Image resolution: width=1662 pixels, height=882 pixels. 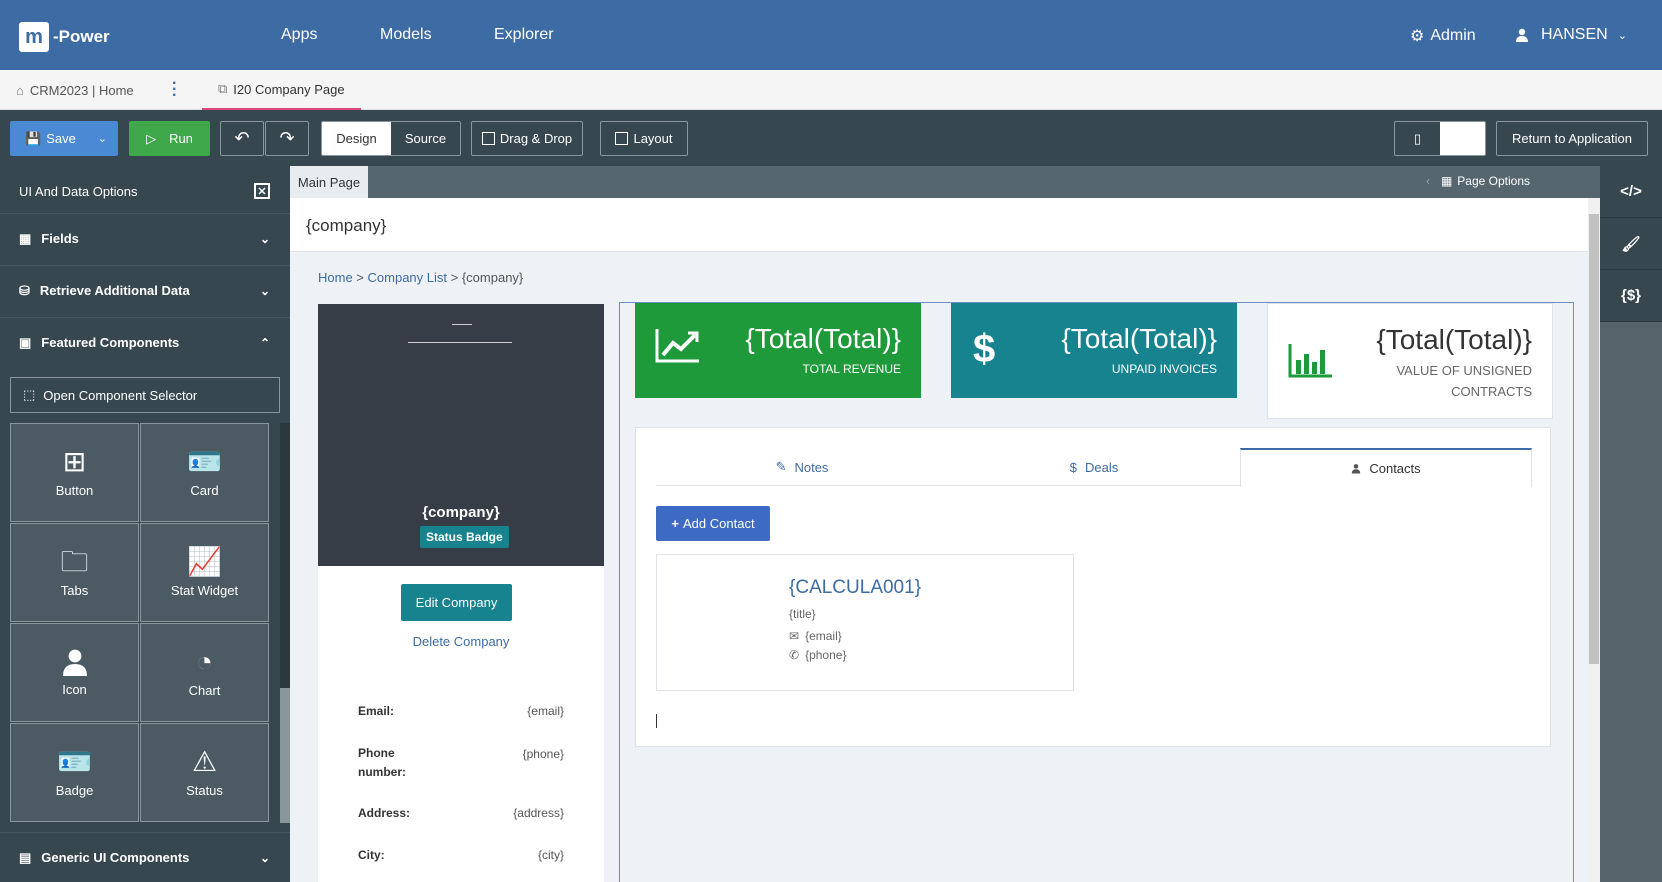 What do you see at coordinates (287, 138) in the screenshot?
I see `redo-button: ↷` at bounding box center [287, 138].